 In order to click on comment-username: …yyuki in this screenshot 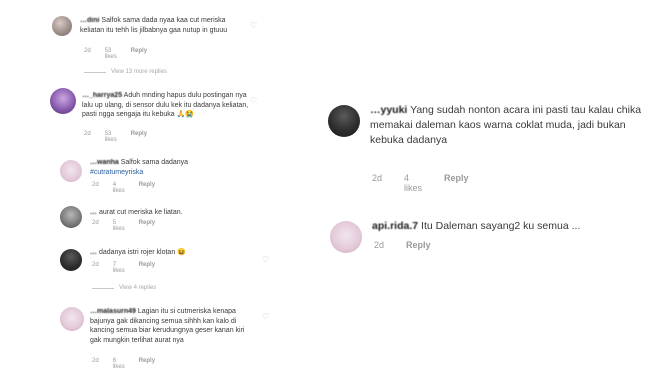, I will do `click(388, 110)`.